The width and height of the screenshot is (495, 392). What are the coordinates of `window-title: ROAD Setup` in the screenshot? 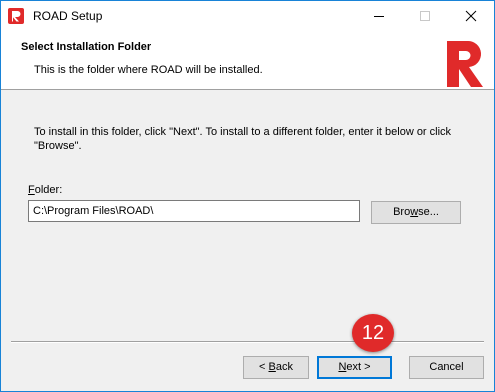 It's located at (68, 16).